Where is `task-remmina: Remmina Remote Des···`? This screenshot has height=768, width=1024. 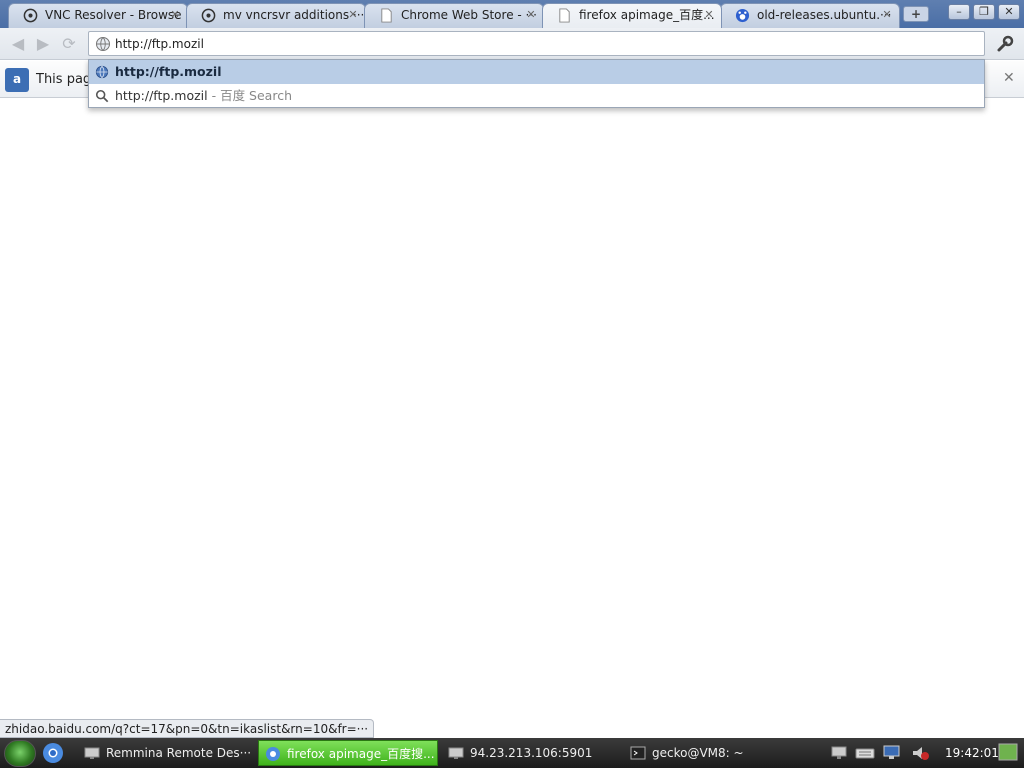
task-remmina: Remmina Remote Des··· is located at coordinates (164, 753).